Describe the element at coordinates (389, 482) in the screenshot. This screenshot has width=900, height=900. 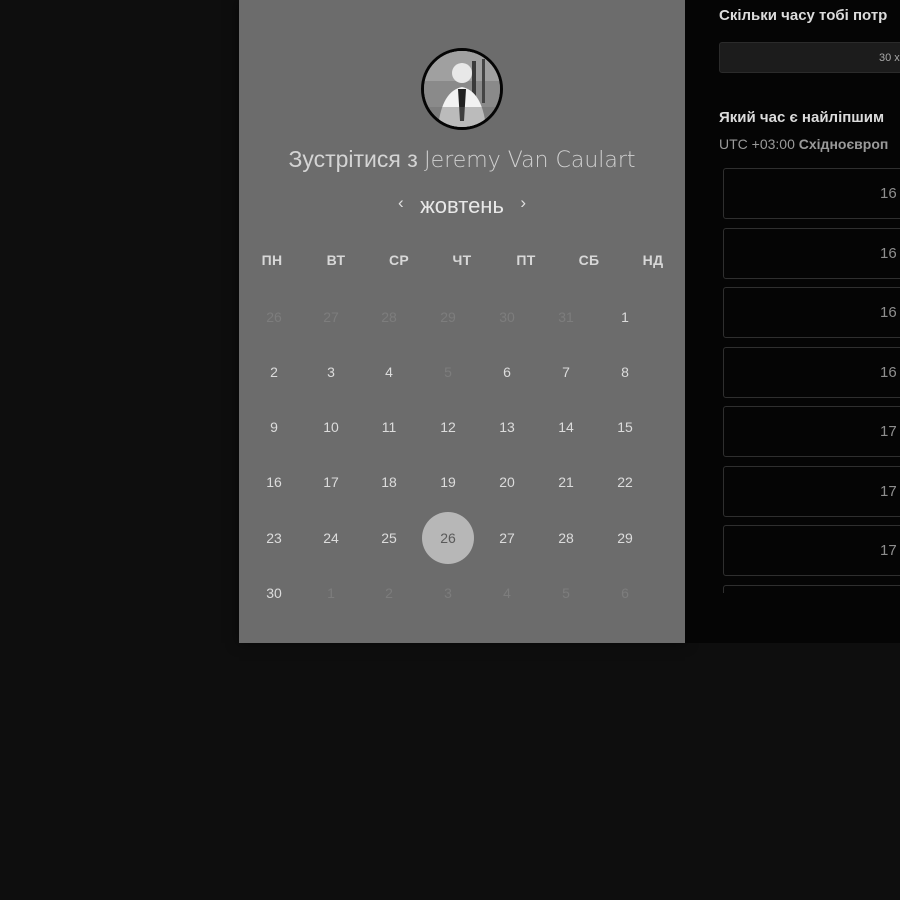
I see `calendar-day: 18` at that location.